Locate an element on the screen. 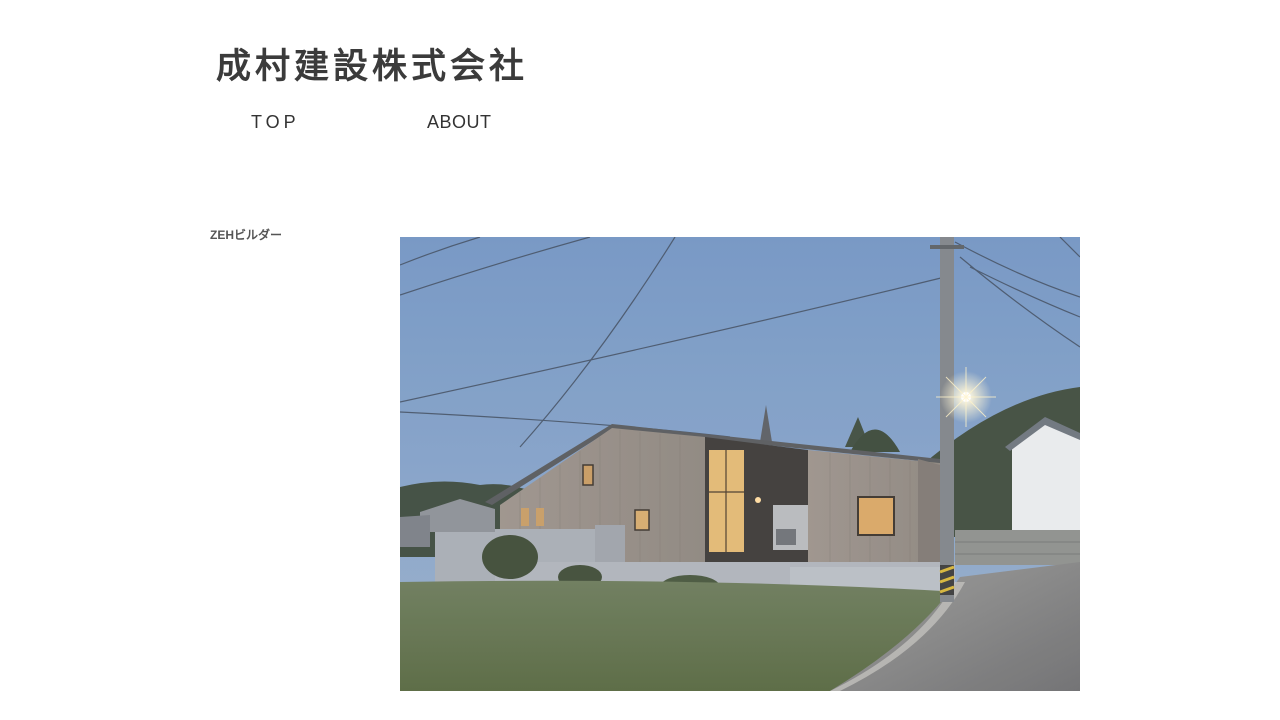  site-title: 成村建設株式会社 is located at coordinates (372, 63).